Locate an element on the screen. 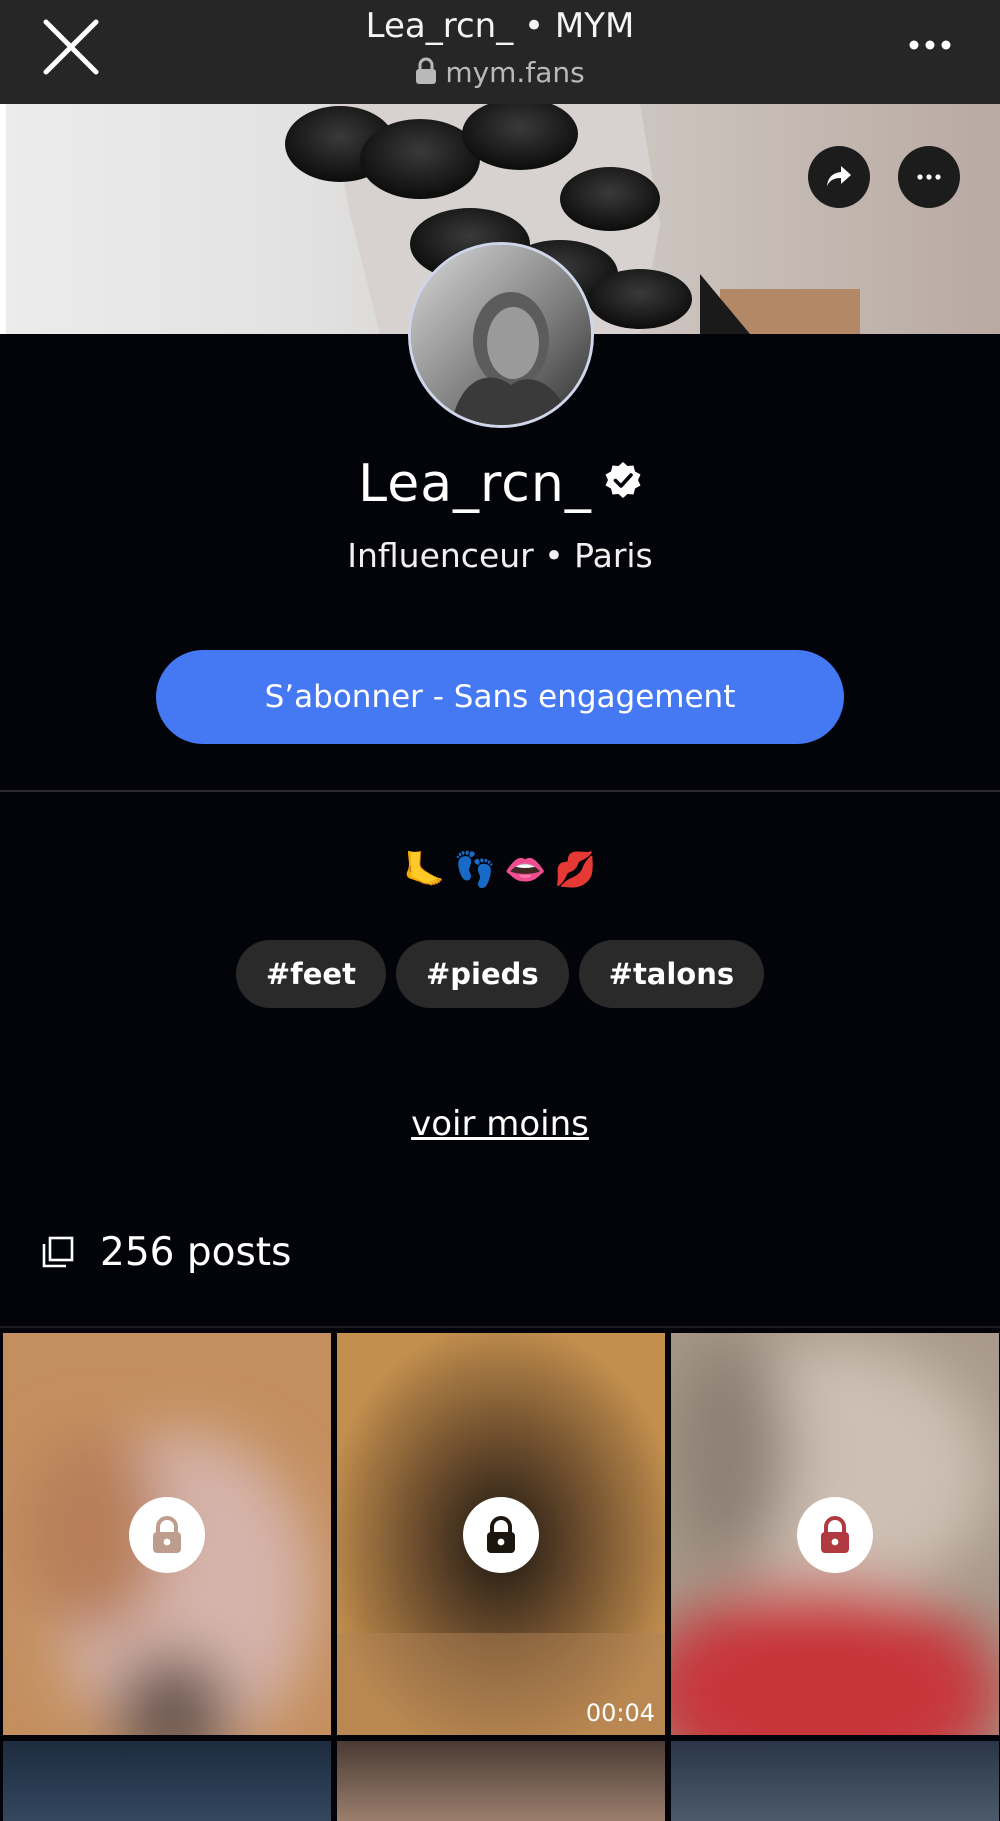 The width and height of the screenshot is (1000, 1821). mouth-emoji: 👄 is located at coordinates (525, 870).